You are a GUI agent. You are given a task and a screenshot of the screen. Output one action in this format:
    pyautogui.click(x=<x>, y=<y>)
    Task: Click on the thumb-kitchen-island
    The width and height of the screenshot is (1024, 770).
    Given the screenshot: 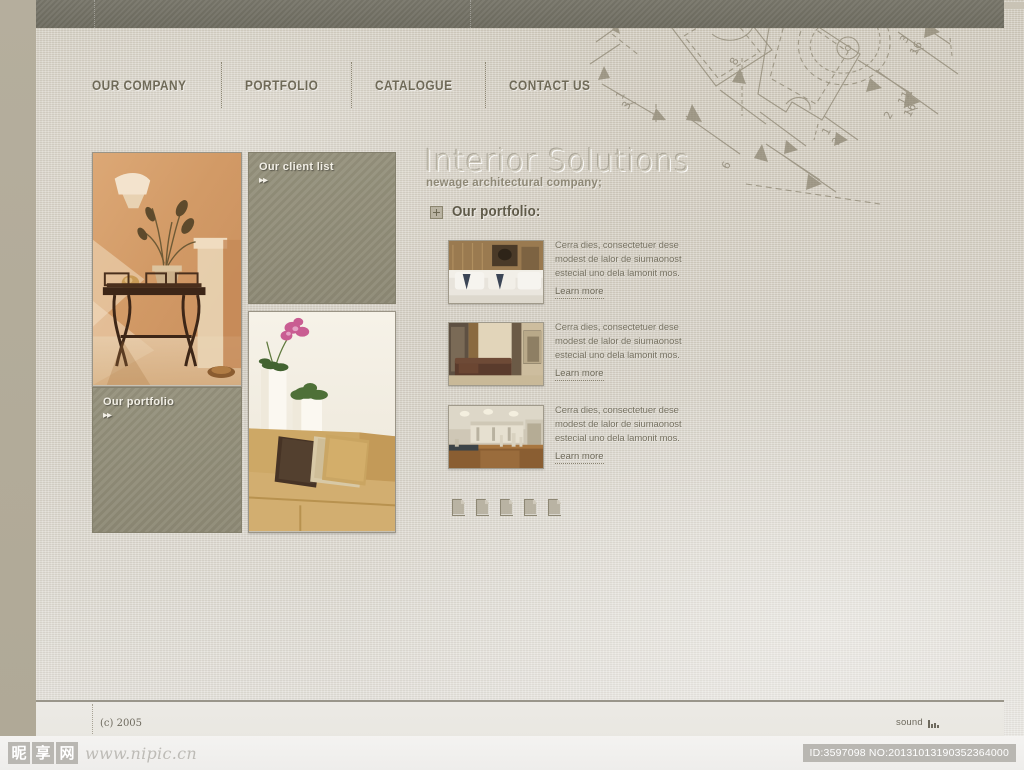 What is the action you would take?
    pyautogui.click(x=496, y=437)
    